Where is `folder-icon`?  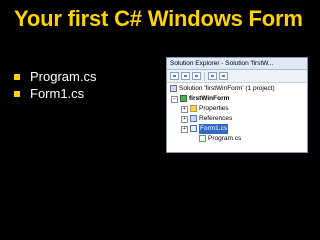 folder-icon is located at coordinates (193, 108).